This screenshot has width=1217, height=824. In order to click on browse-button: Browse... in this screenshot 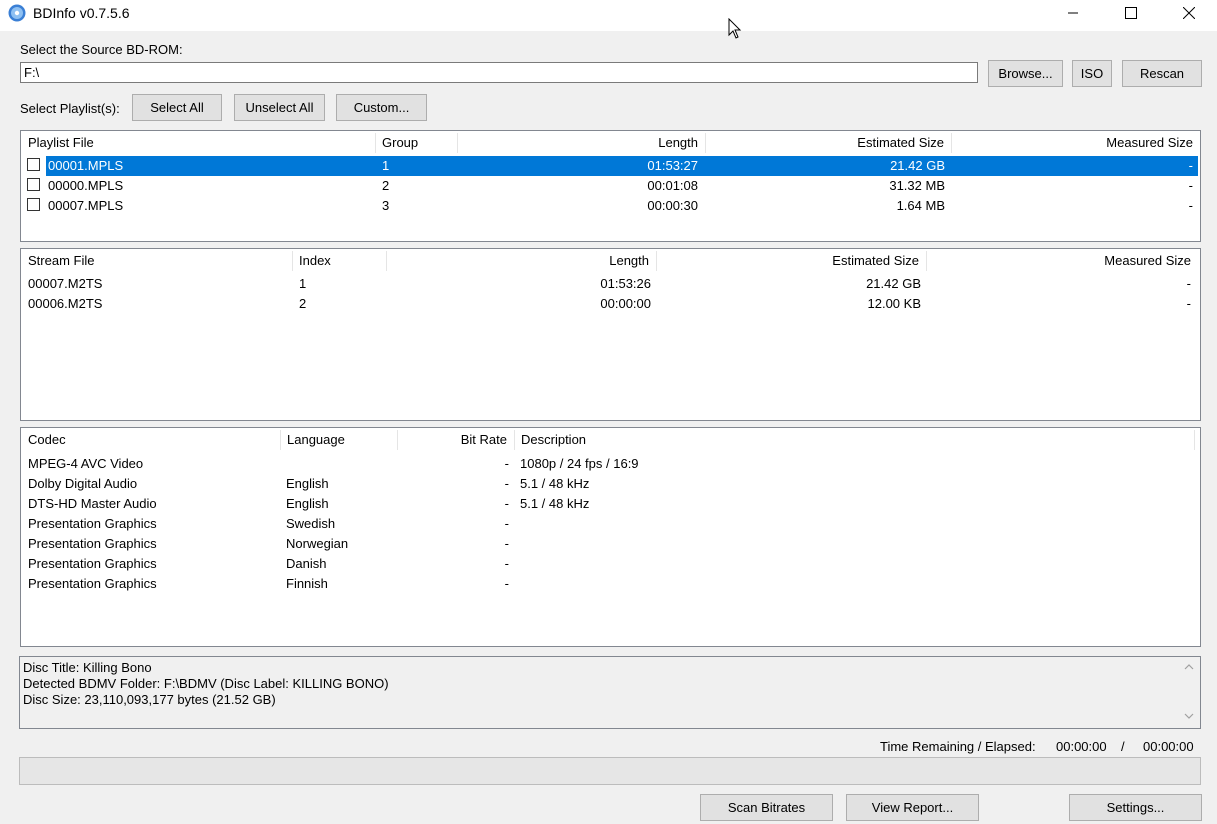, I will do `click(1025, 73)`.